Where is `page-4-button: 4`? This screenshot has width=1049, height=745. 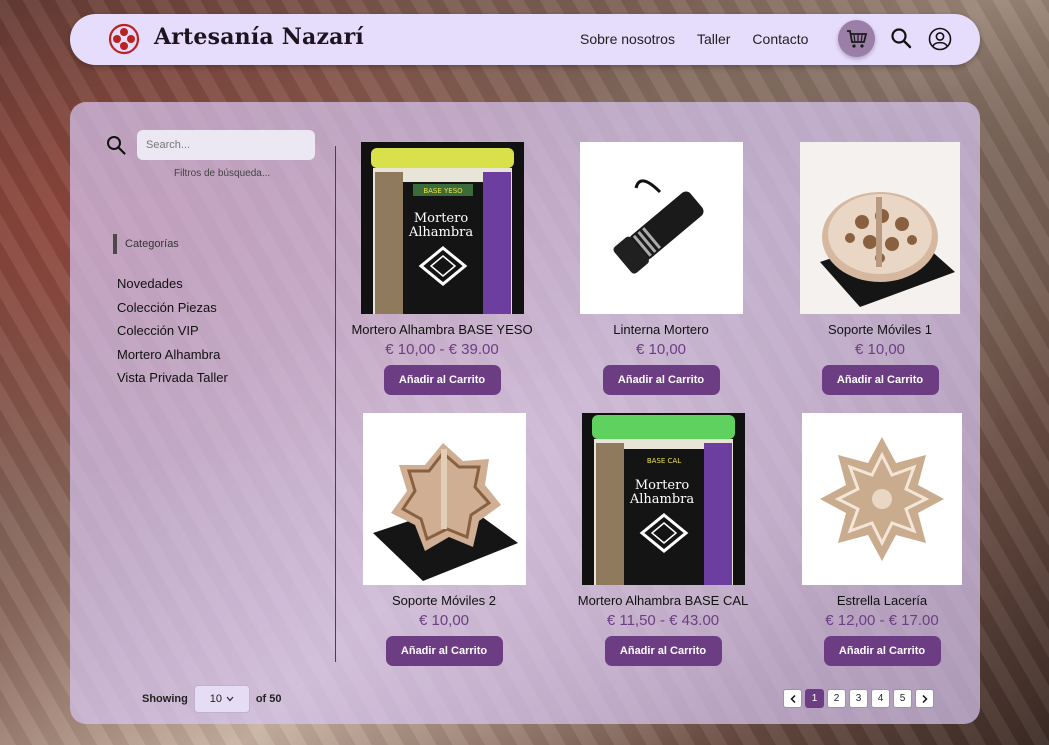
page-4-button: 4 is located at coordinates (880, 698).